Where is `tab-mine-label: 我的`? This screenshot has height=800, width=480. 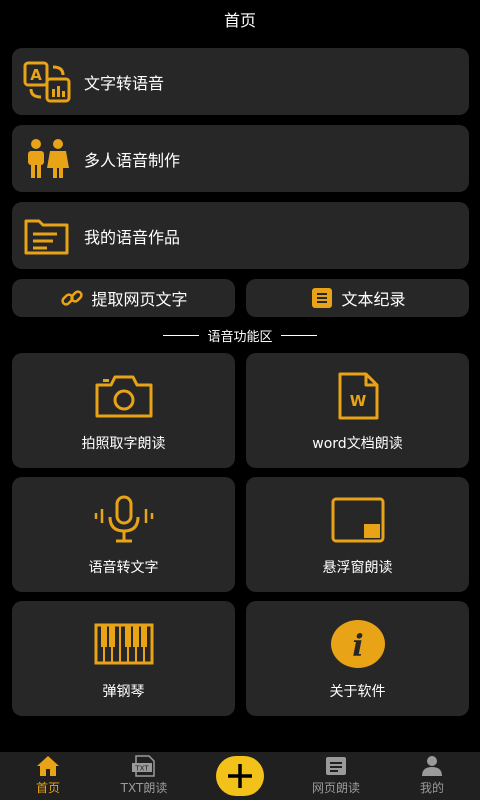
tab-mine-label: 我的 is located at coordinates (431, 788).